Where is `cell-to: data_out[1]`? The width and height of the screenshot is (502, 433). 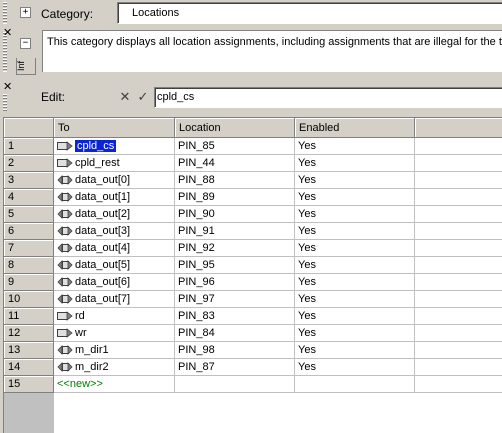 cell-to: data_out[1] is located at coordinates (114, 197).